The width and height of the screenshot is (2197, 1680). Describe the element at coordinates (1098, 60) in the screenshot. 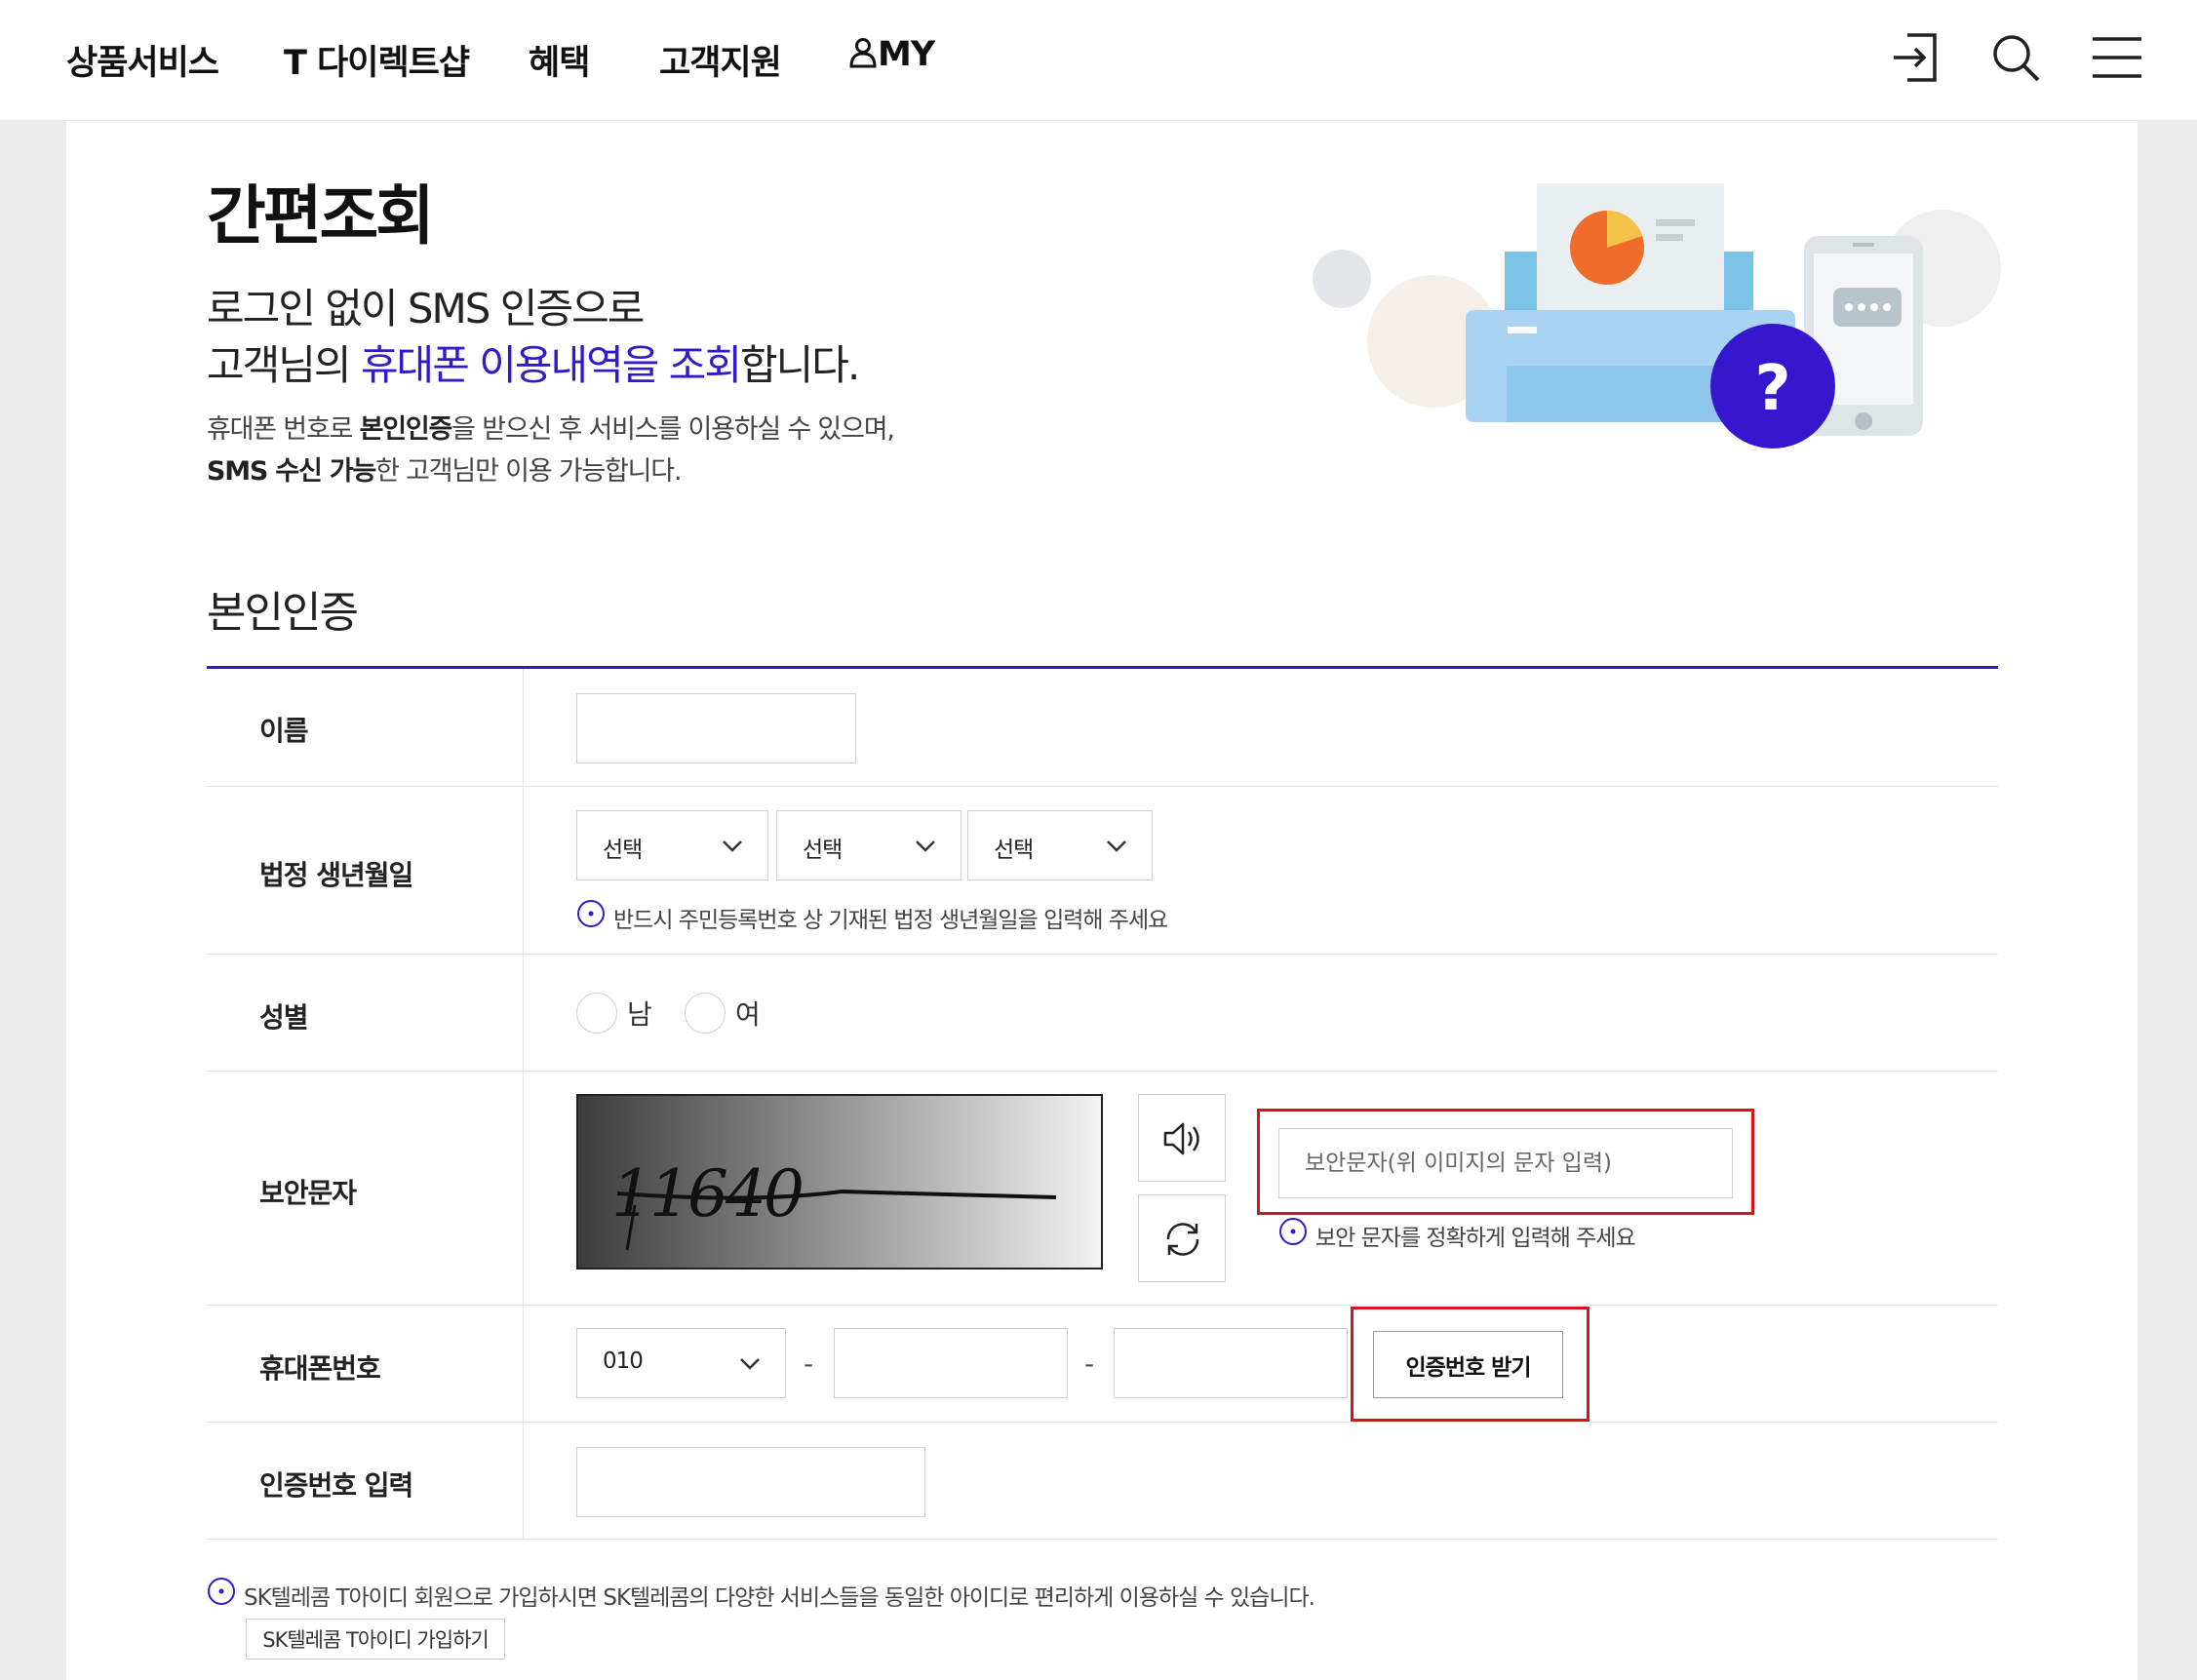

I see `top-navigation: 상품서비스 T 다이렉트샵 혜택 고객지원 MY` at that location.